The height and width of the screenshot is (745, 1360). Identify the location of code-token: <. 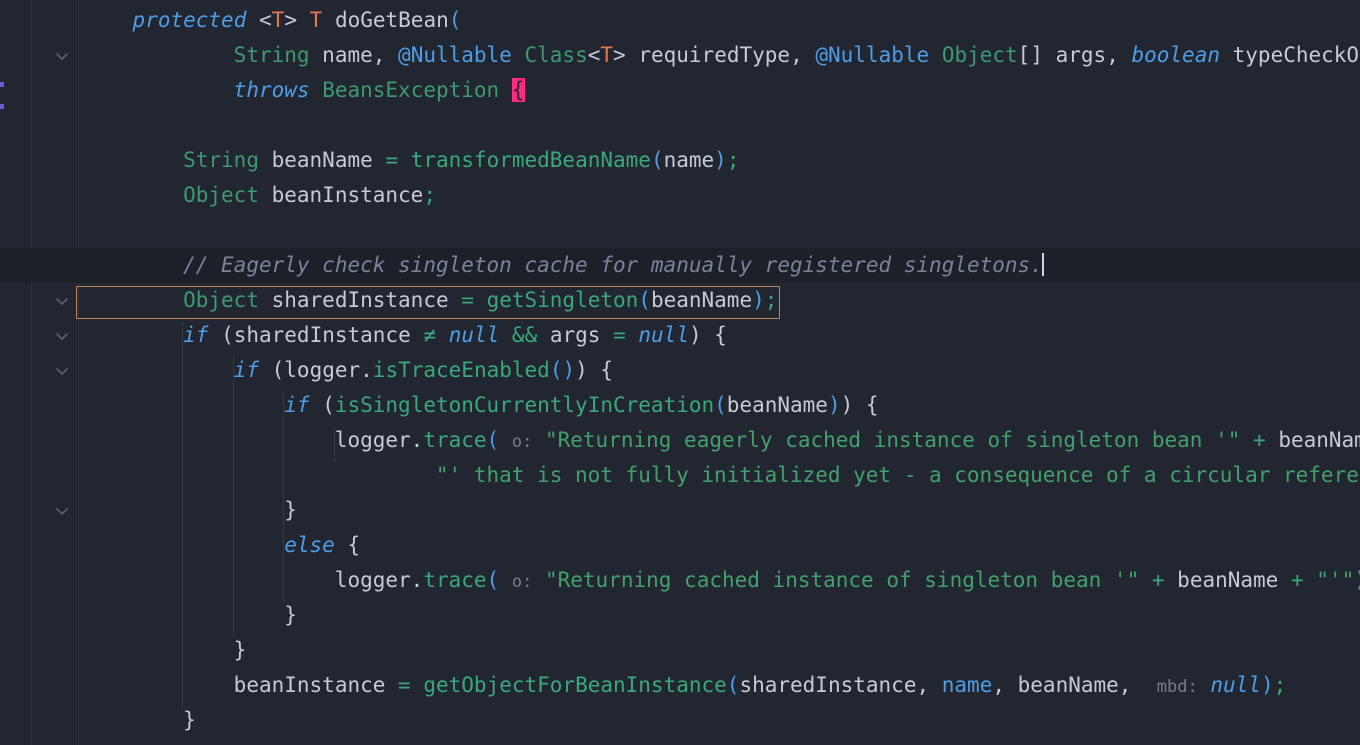
(594, 55).